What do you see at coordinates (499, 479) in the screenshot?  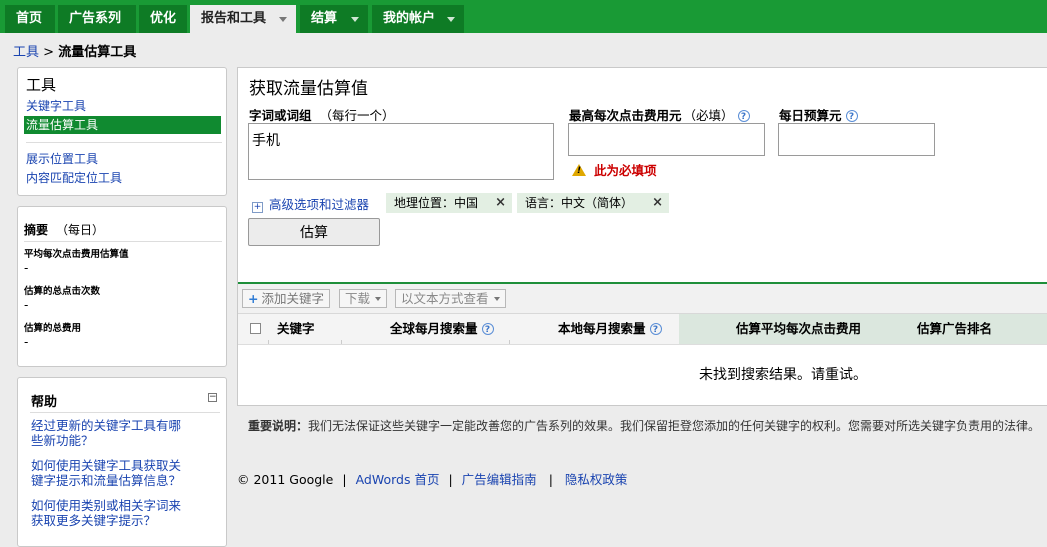 I see `footer-link-editorial-guidelines: 广告编辑指南` at bounding box center [499, 479].